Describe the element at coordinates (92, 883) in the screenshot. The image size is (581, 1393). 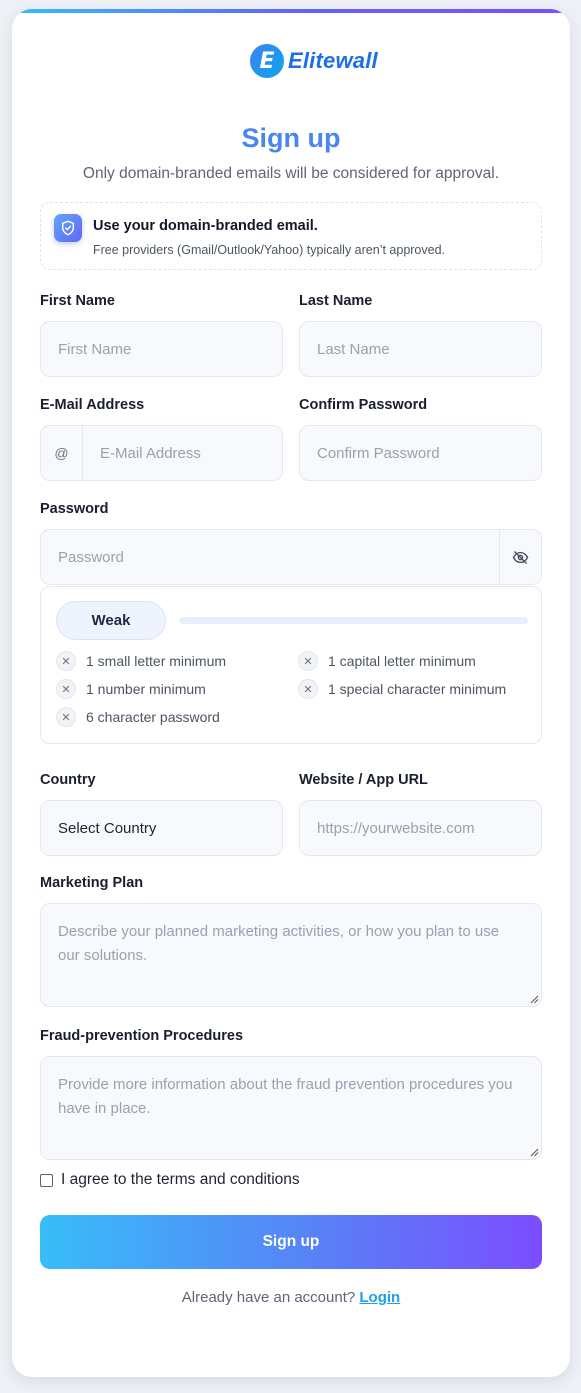
I see `marketing-plan-label: Marketing Plan` at that location.